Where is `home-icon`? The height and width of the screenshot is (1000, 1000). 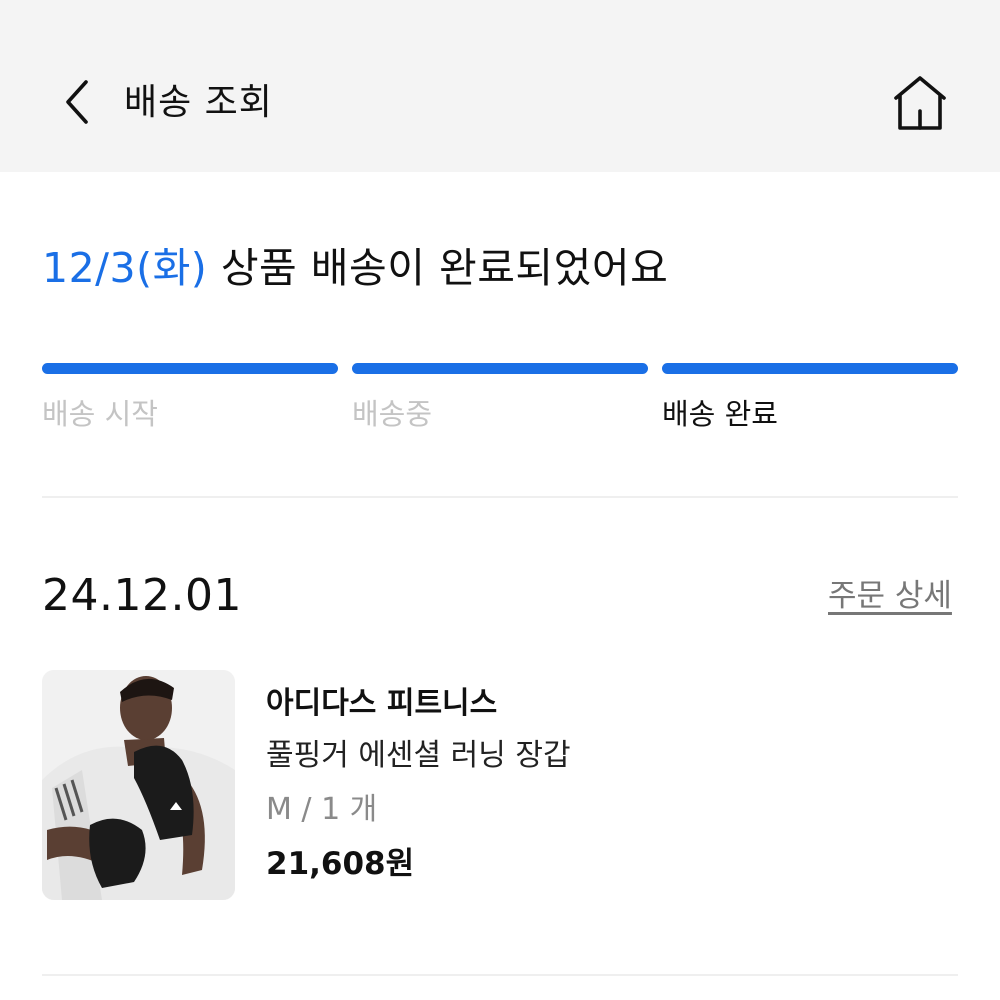 home-icon is located at coordinates (920, 103).